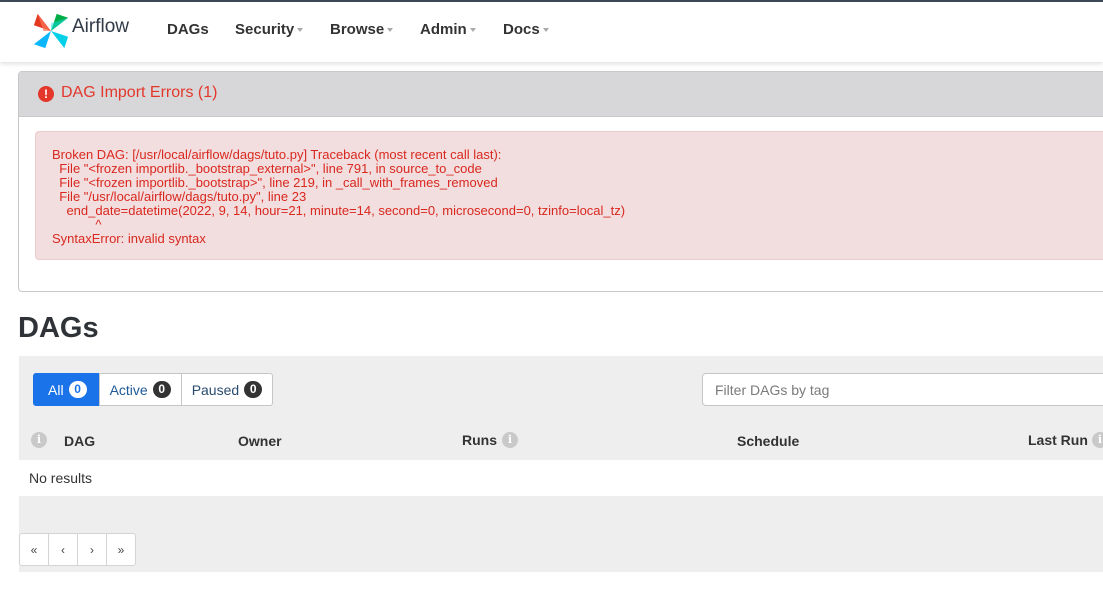 The width and height of the screenshot is (1103, 613). I want to click on filter-paused-count: 0, so click(253, 389).